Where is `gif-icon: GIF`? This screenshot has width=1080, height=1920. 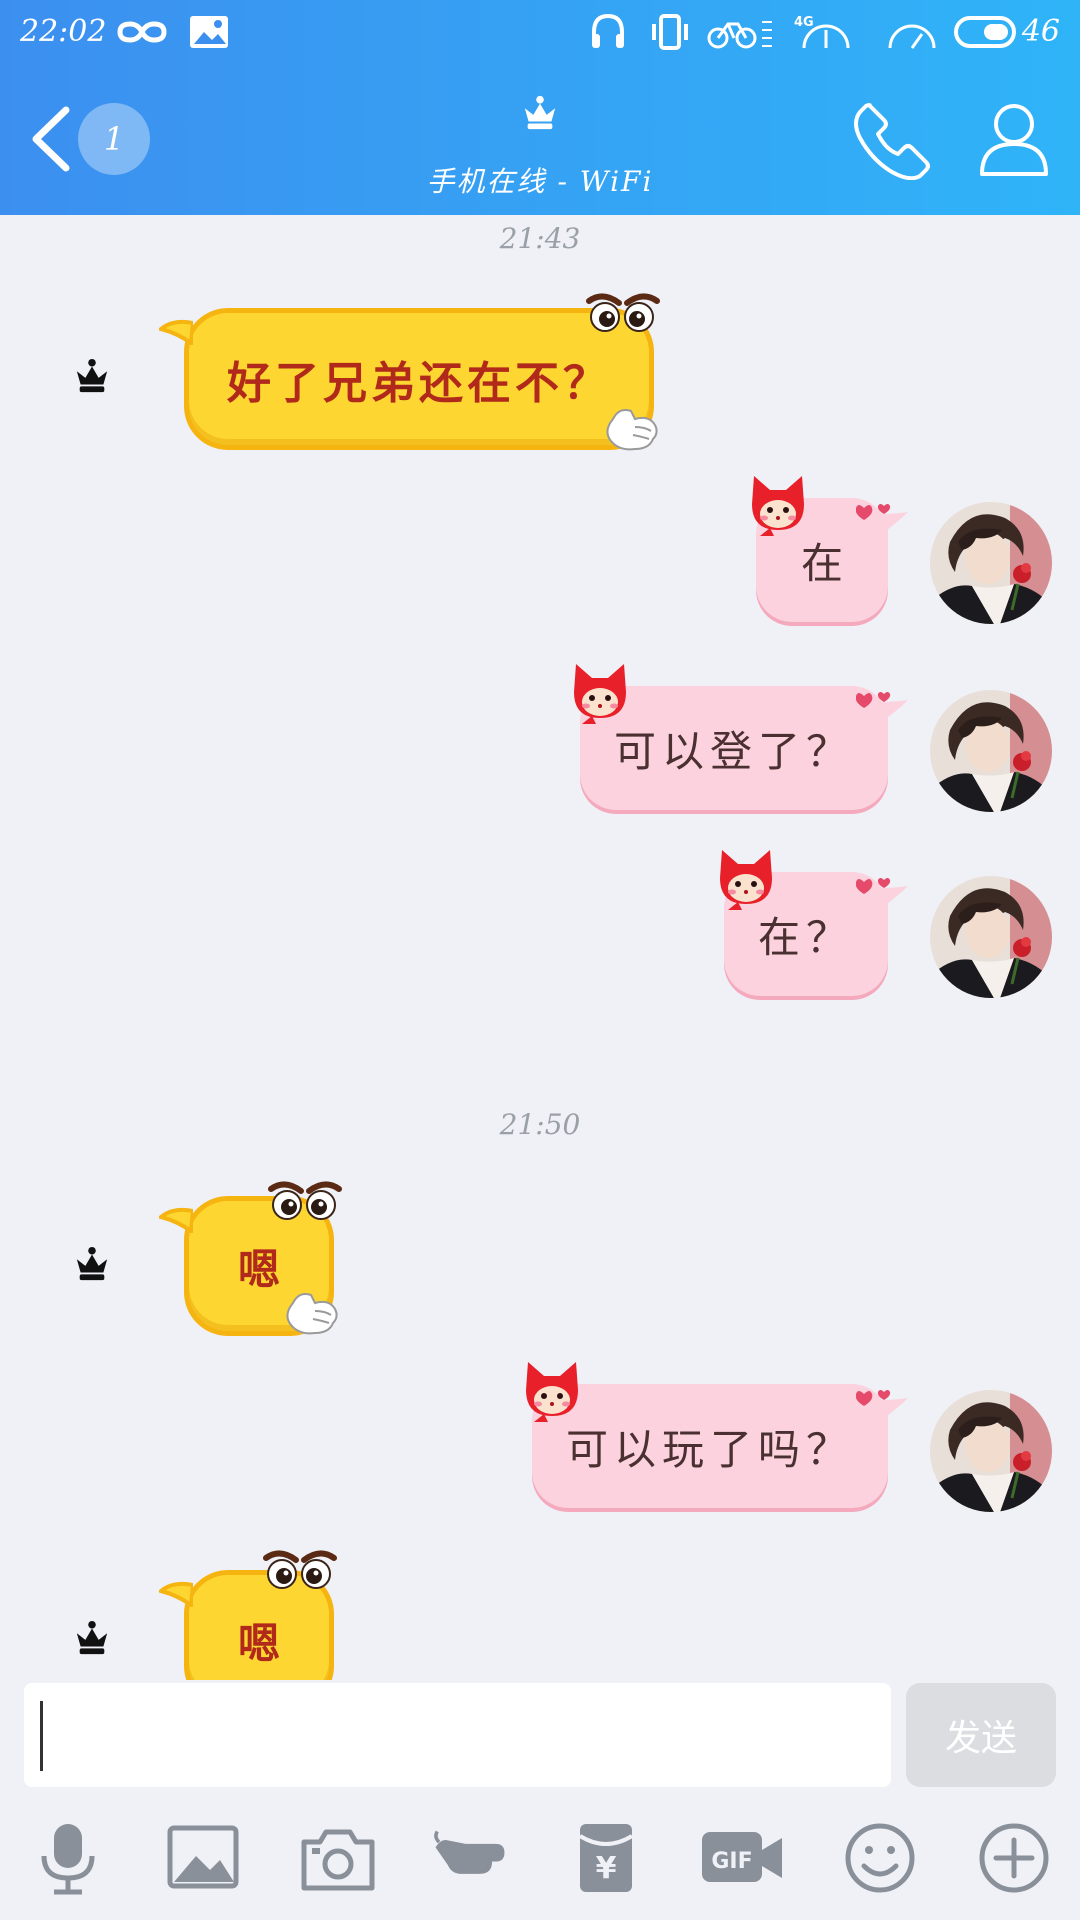 gif-icon: GIF is located at coordinates (742, 1858).